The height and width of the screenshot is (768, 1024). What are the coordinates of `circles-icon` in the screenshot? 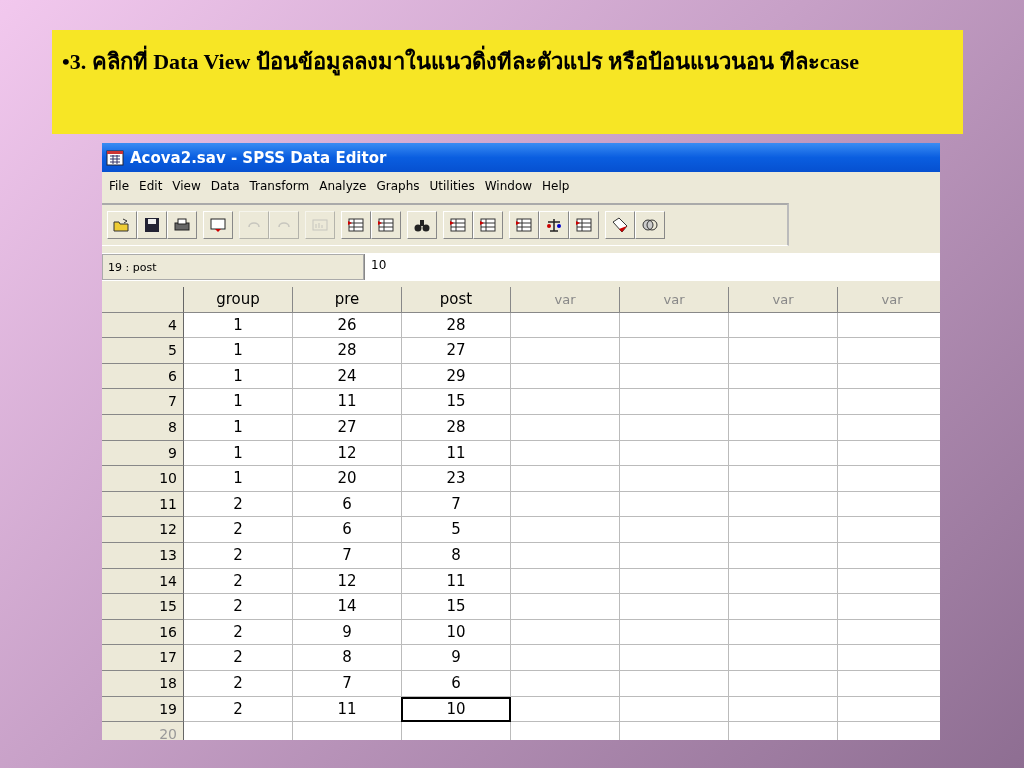 It's located at (650, 225).